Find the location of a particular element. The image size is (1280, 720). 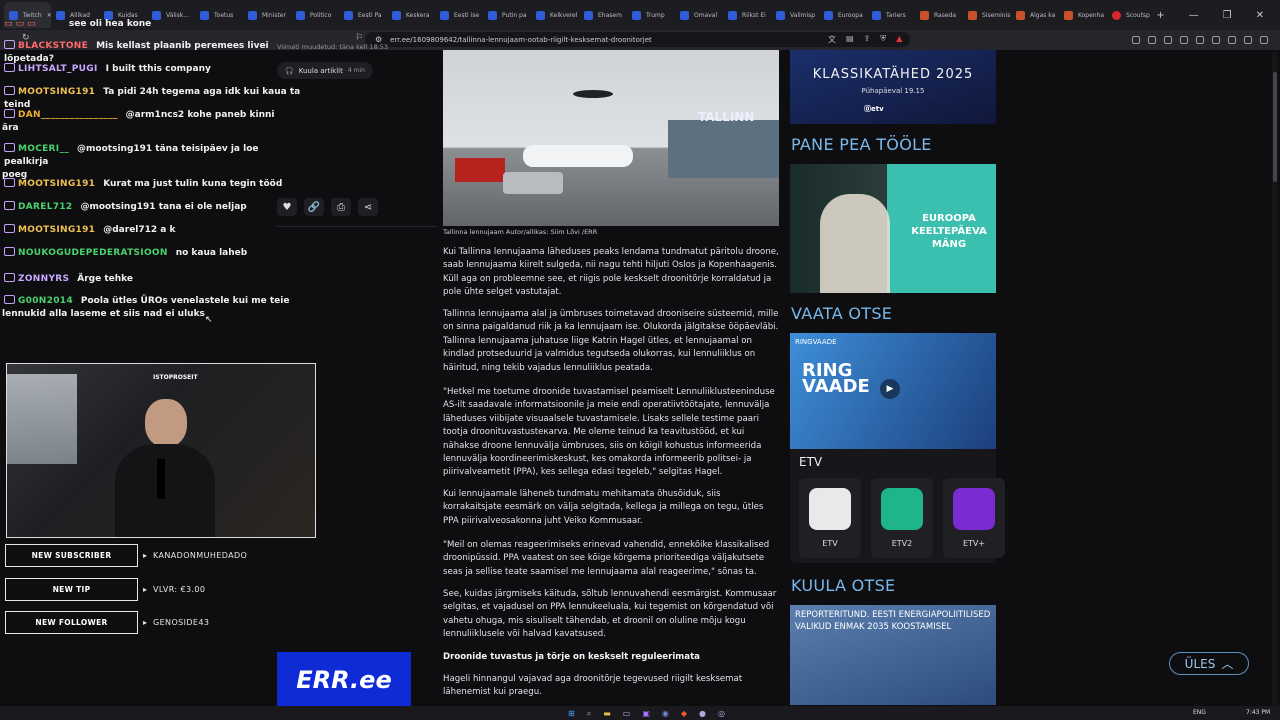

close-icon: ✕ is located at coordinates (1260, 15).